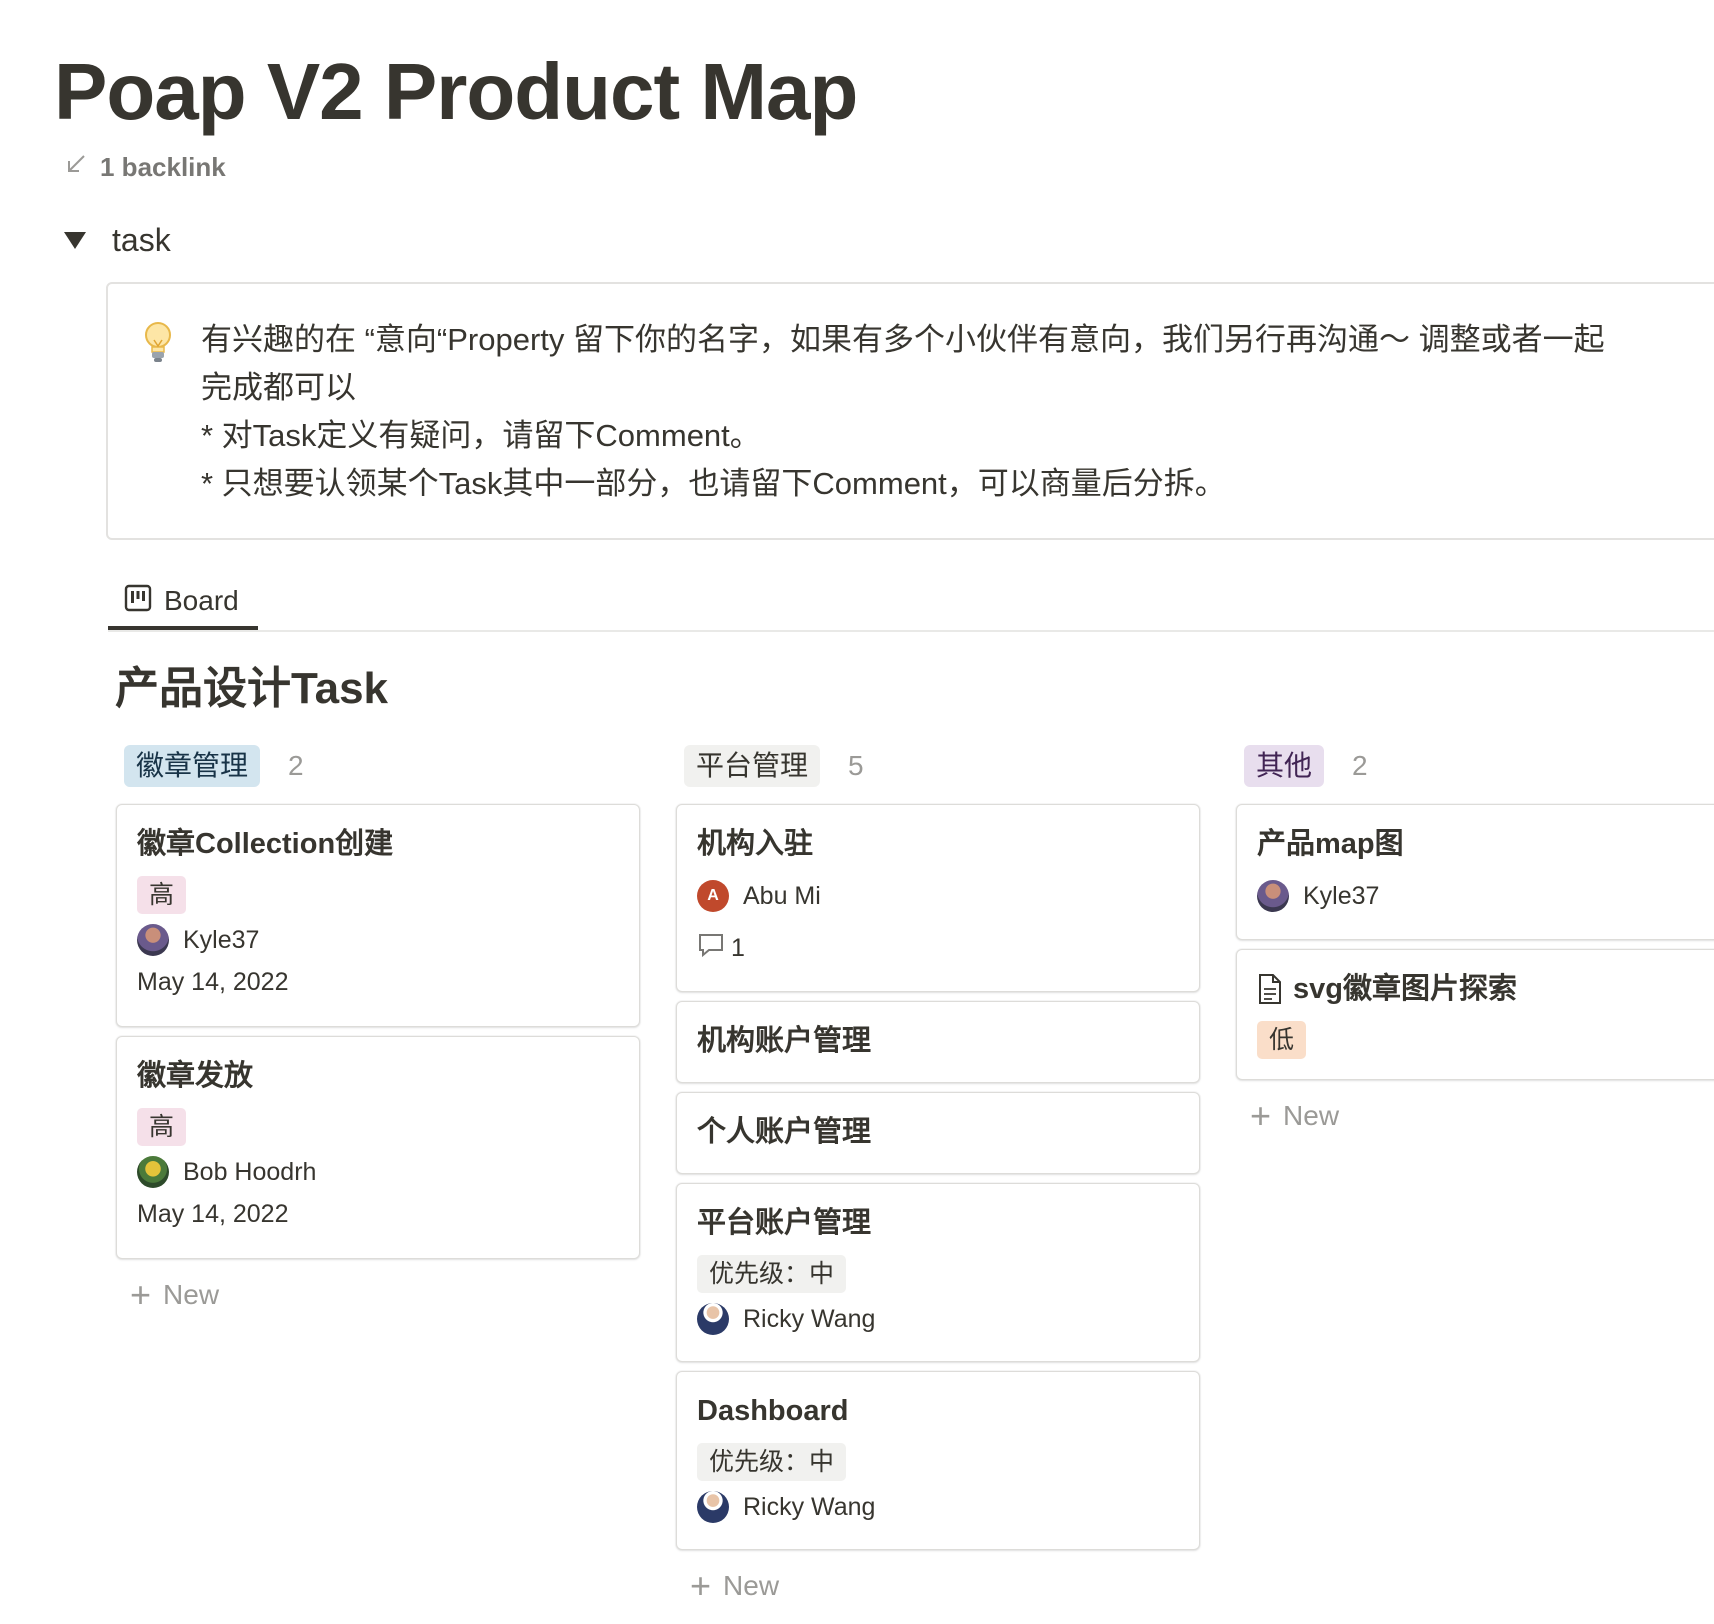 The height and width of the screenshot is (1624, 1714). I want to click on task-card: 机构入驻 A Abu Mi 1, so click(938, 898).